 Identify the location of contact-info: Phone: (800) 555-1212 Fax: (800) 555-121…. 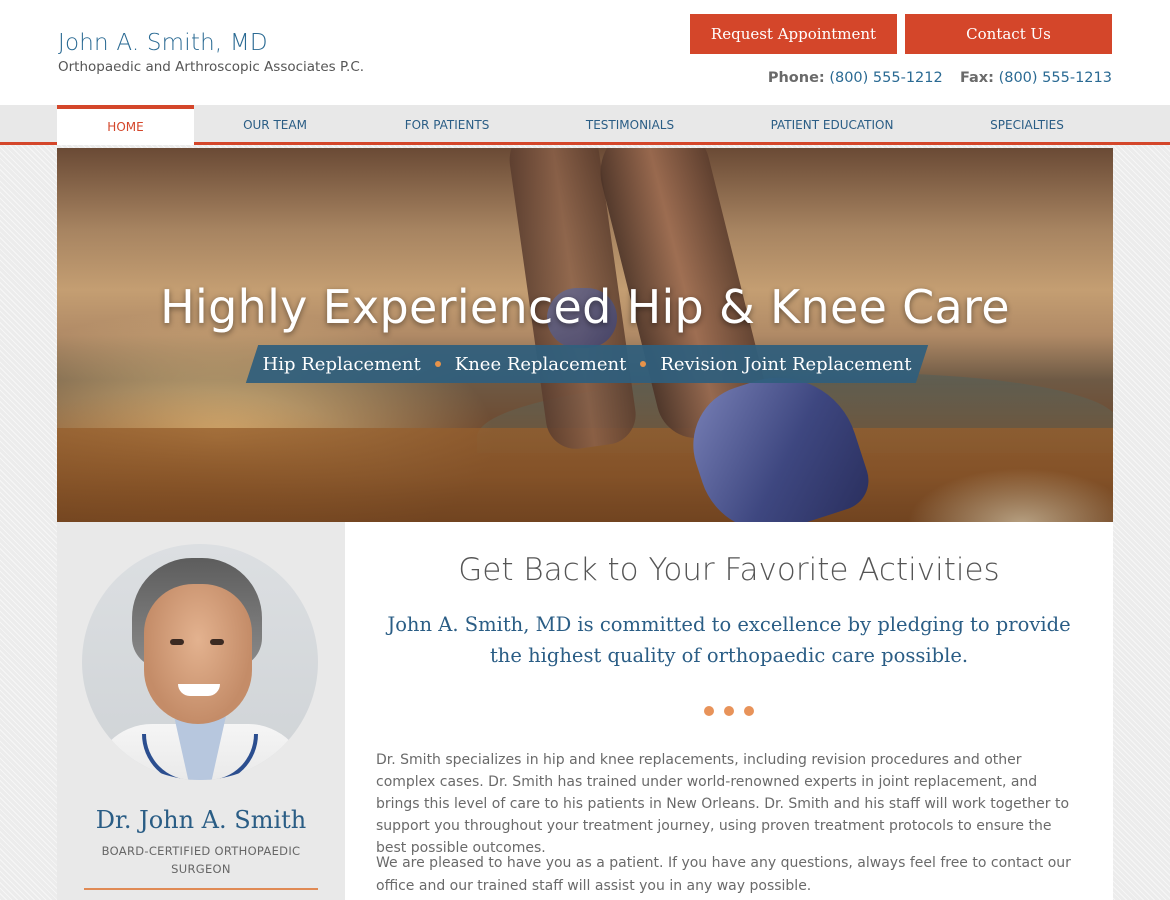
(940, 78).